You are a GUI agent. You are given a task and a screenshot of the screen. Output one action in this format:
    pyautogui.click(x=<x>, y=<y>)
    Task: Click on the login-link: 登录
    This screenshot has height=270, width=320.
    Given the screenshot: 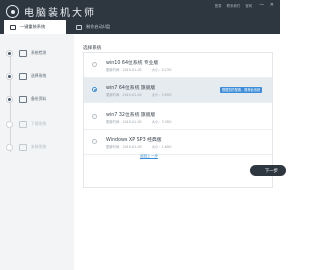 What is the action you would take?
    pyautogui.click(x=218, y=6)
    